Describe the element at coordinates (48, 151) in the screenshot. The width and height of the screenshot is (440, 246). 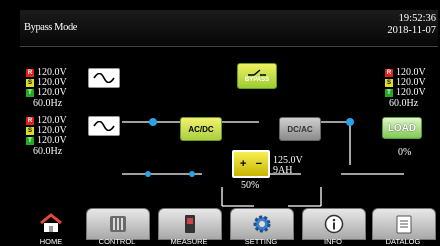
I see `input2-freq: 60.0Hz` at that location.